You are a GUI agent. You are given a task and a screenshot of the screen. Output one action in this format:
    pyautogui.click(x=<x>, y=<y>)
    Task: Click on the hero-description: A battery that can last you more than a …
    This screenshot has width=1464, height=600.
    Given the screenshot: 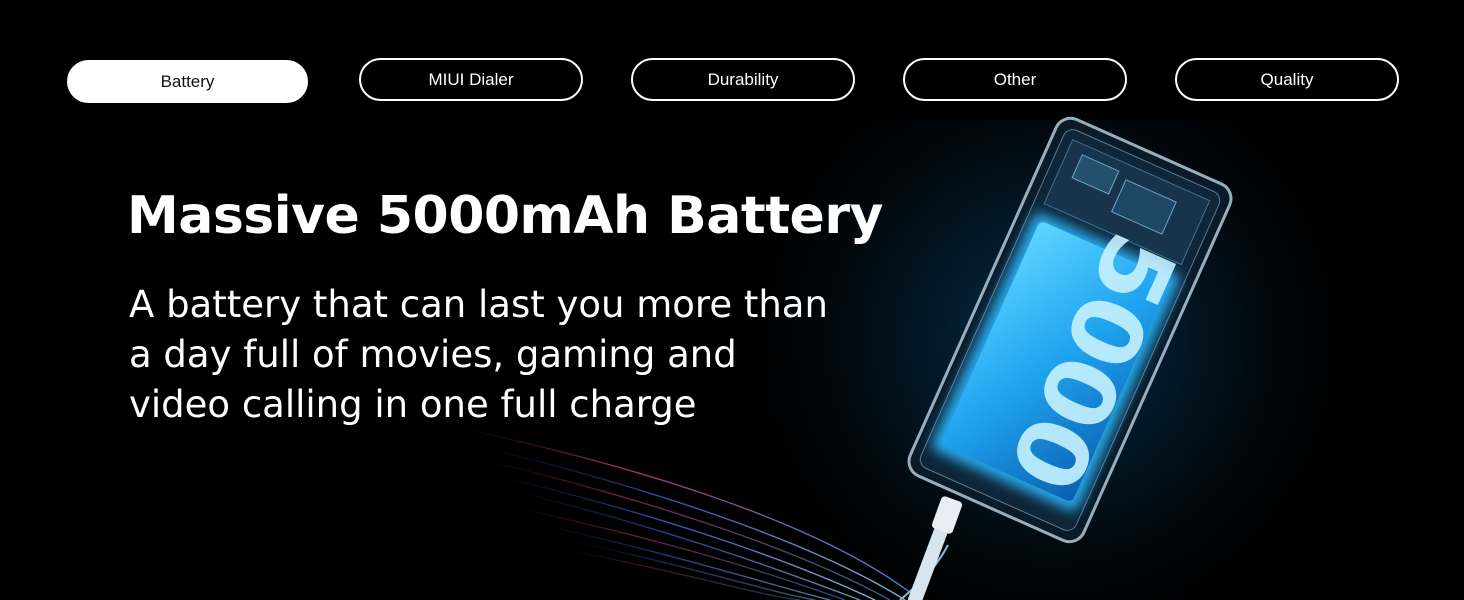 What is the action you would take?
    pyautogui.click(x=478, y=354)
    